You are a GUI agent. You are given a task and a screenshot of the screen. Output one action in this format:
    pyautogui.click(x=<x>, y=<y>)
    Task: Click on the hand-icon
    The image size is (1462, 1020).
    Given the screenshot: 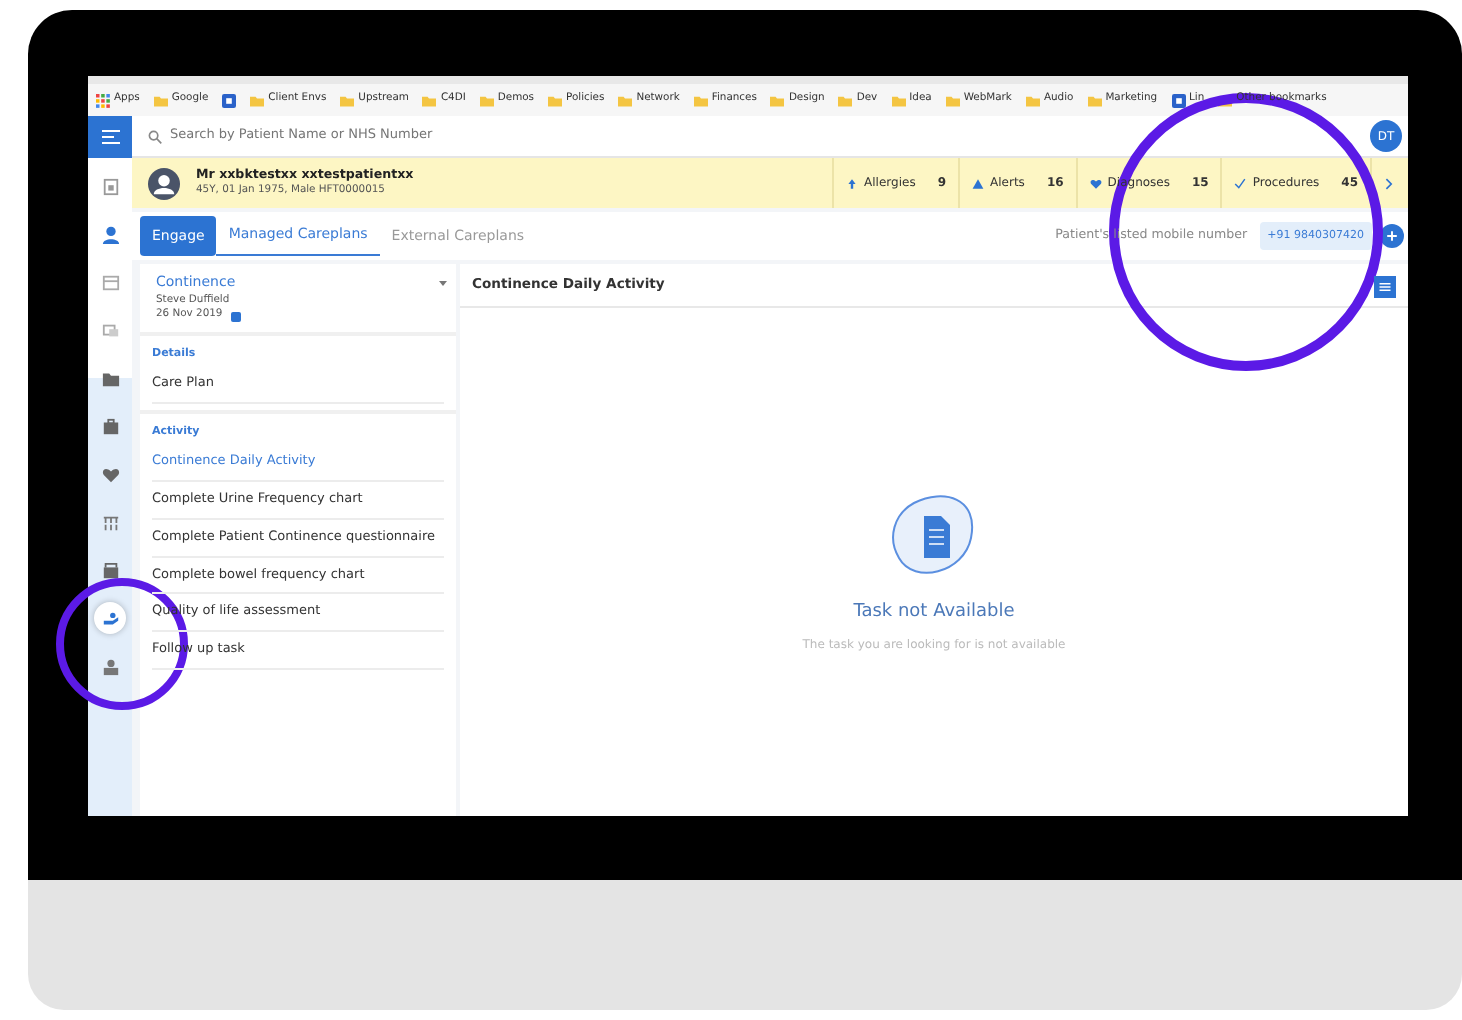 What is the action you would take?
    pyautogui.click(x=110, y=618)
    